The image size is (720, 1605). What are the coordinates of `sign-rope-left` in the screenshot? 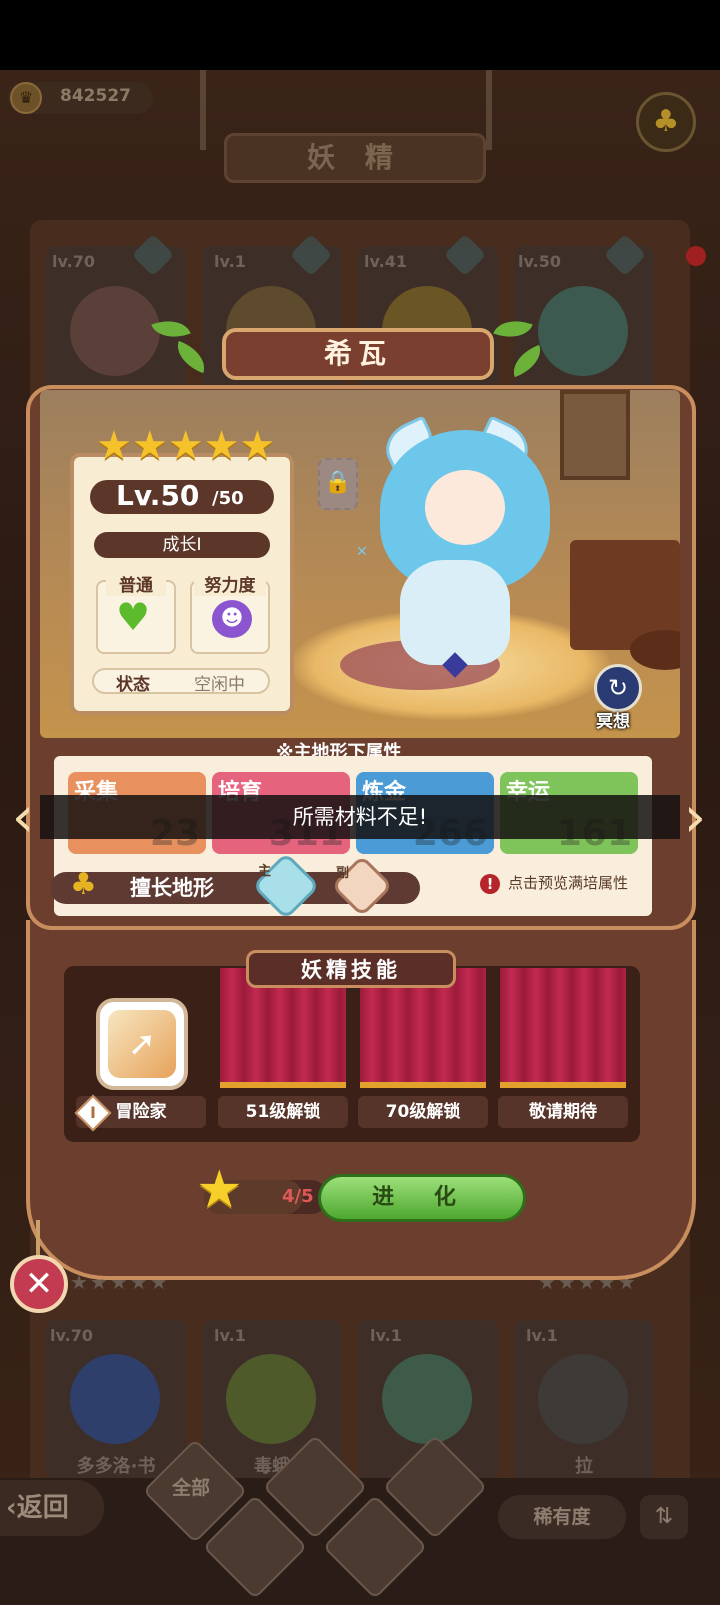 It's located at (203, 110).